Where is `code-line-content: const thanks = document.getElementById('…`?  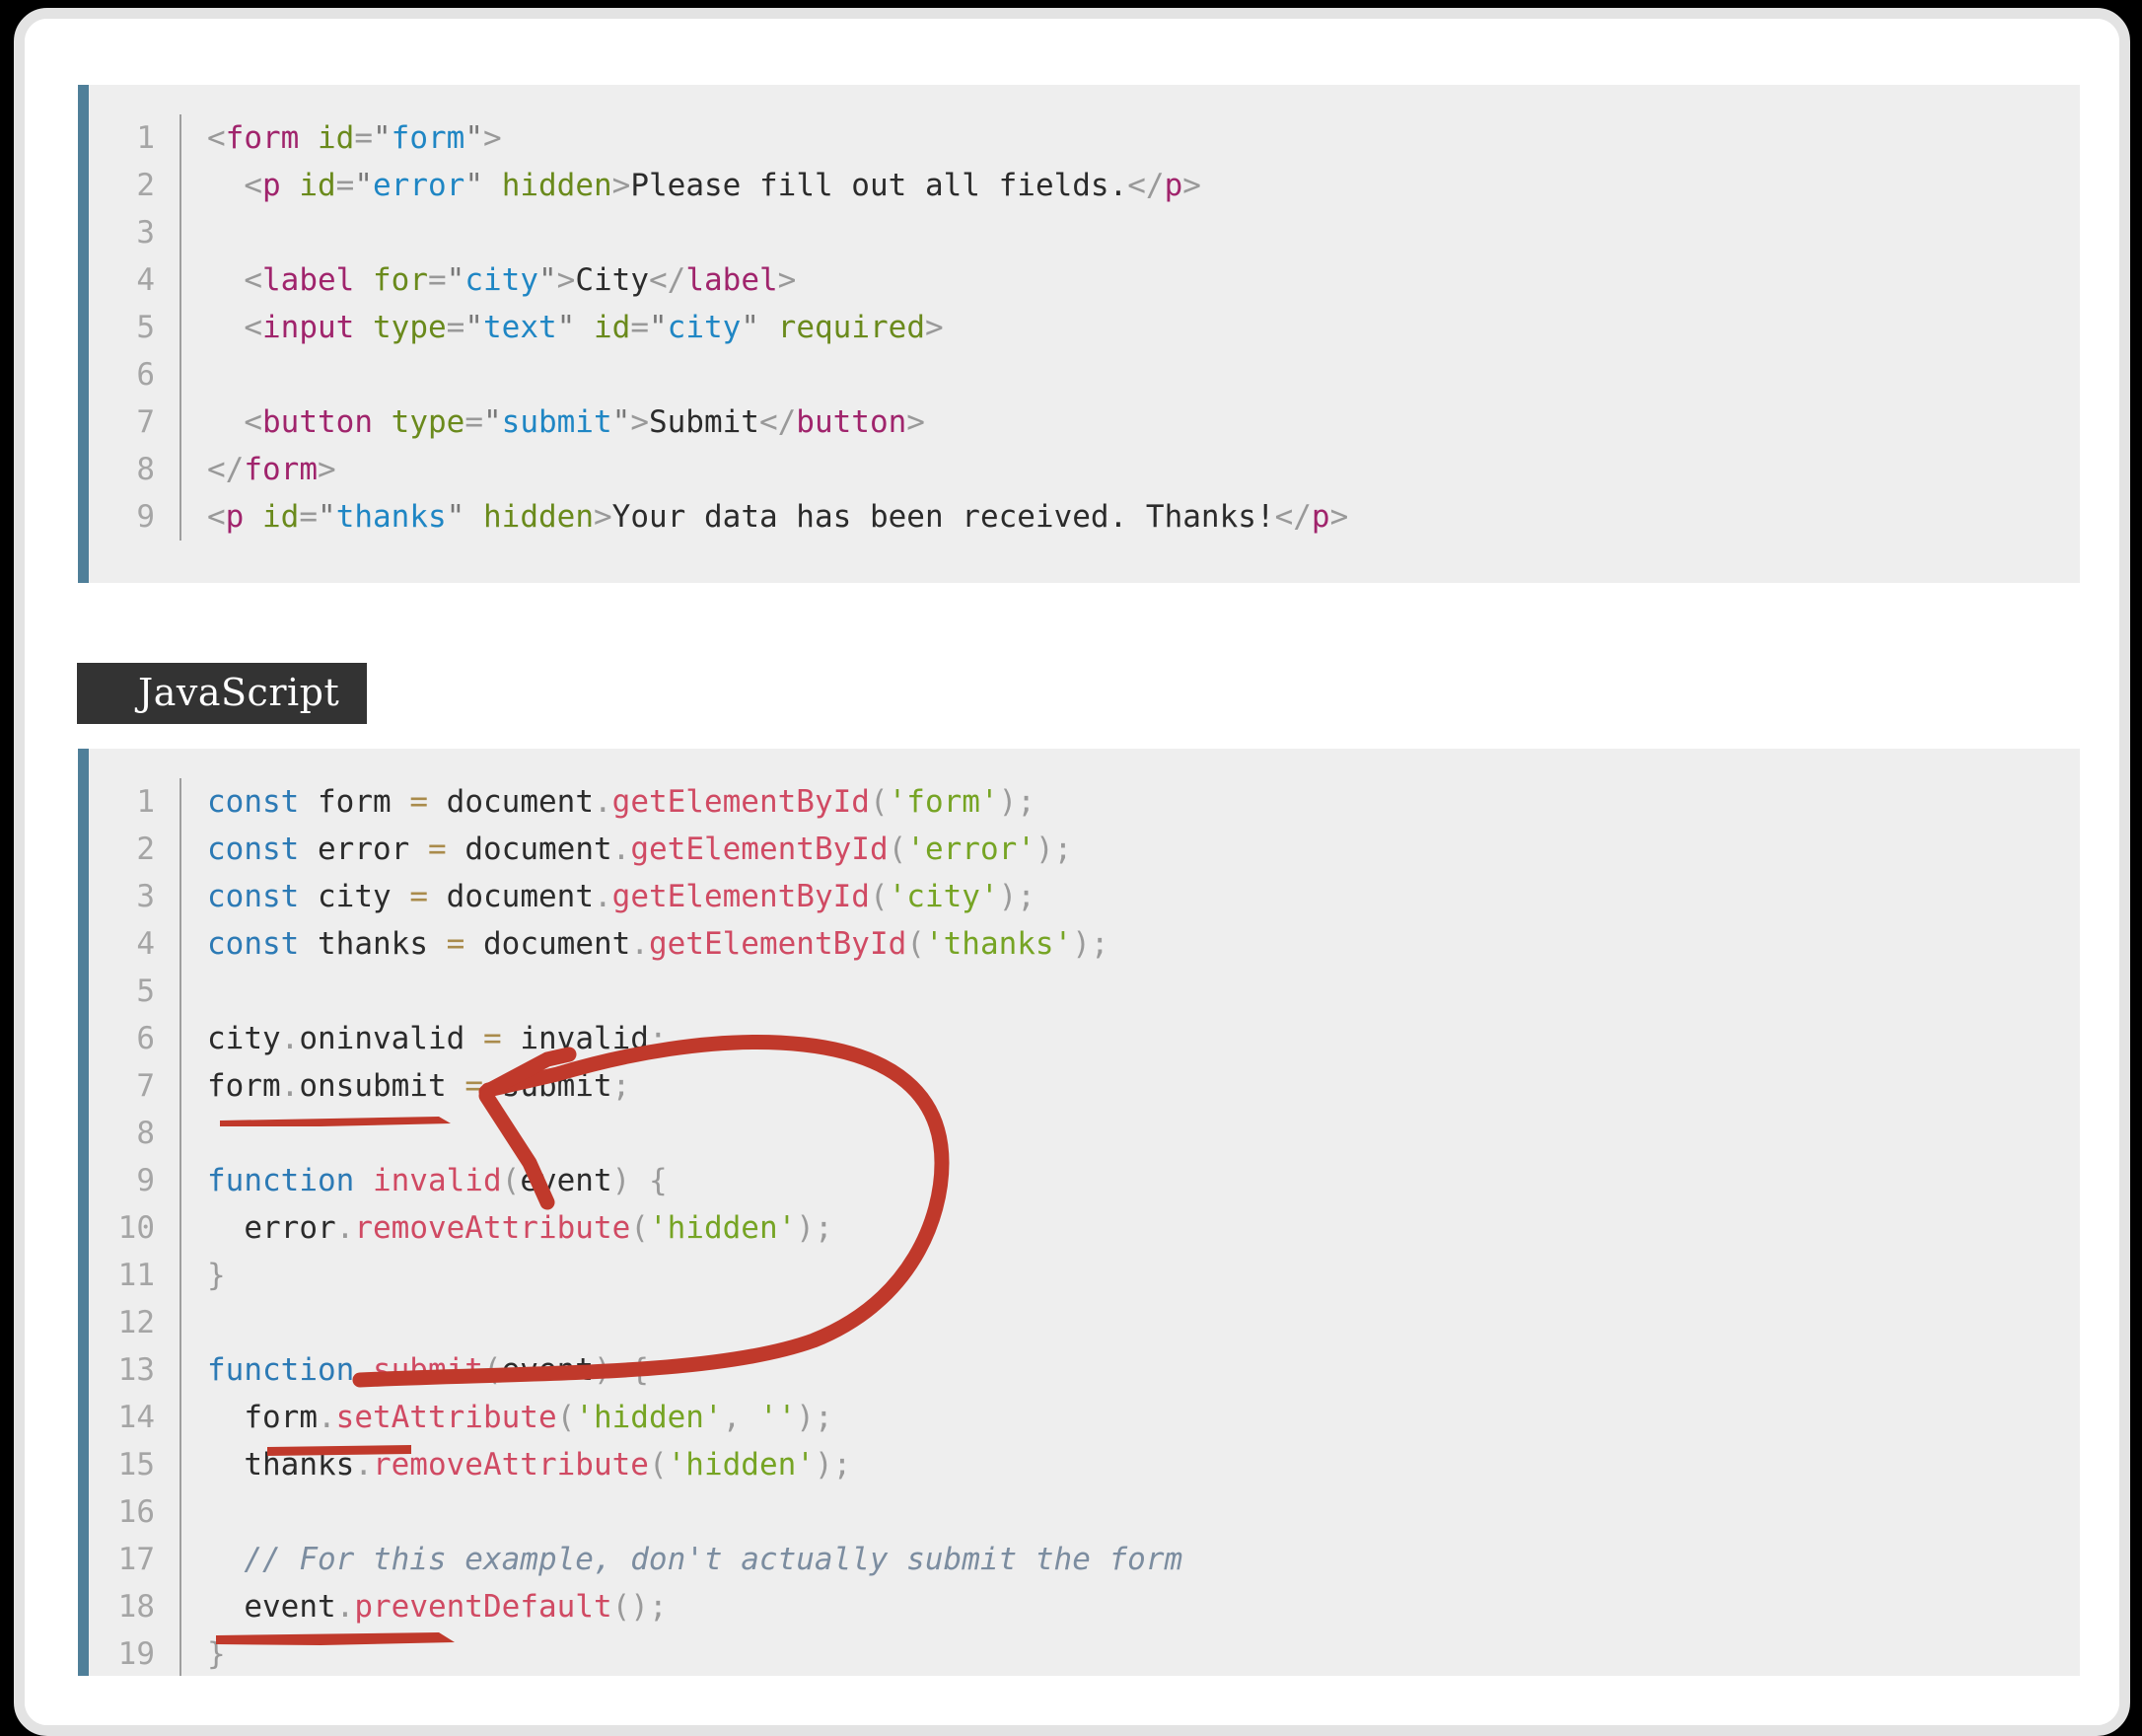
code-line-content: const thanks = document.getElementById('… is located at coordinates (1129, 944).